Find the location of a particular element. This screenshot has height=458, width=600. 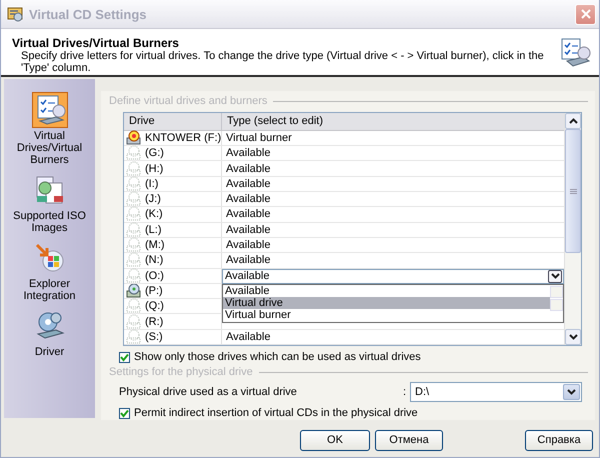

close-icon is located at coordinates (586, 14).